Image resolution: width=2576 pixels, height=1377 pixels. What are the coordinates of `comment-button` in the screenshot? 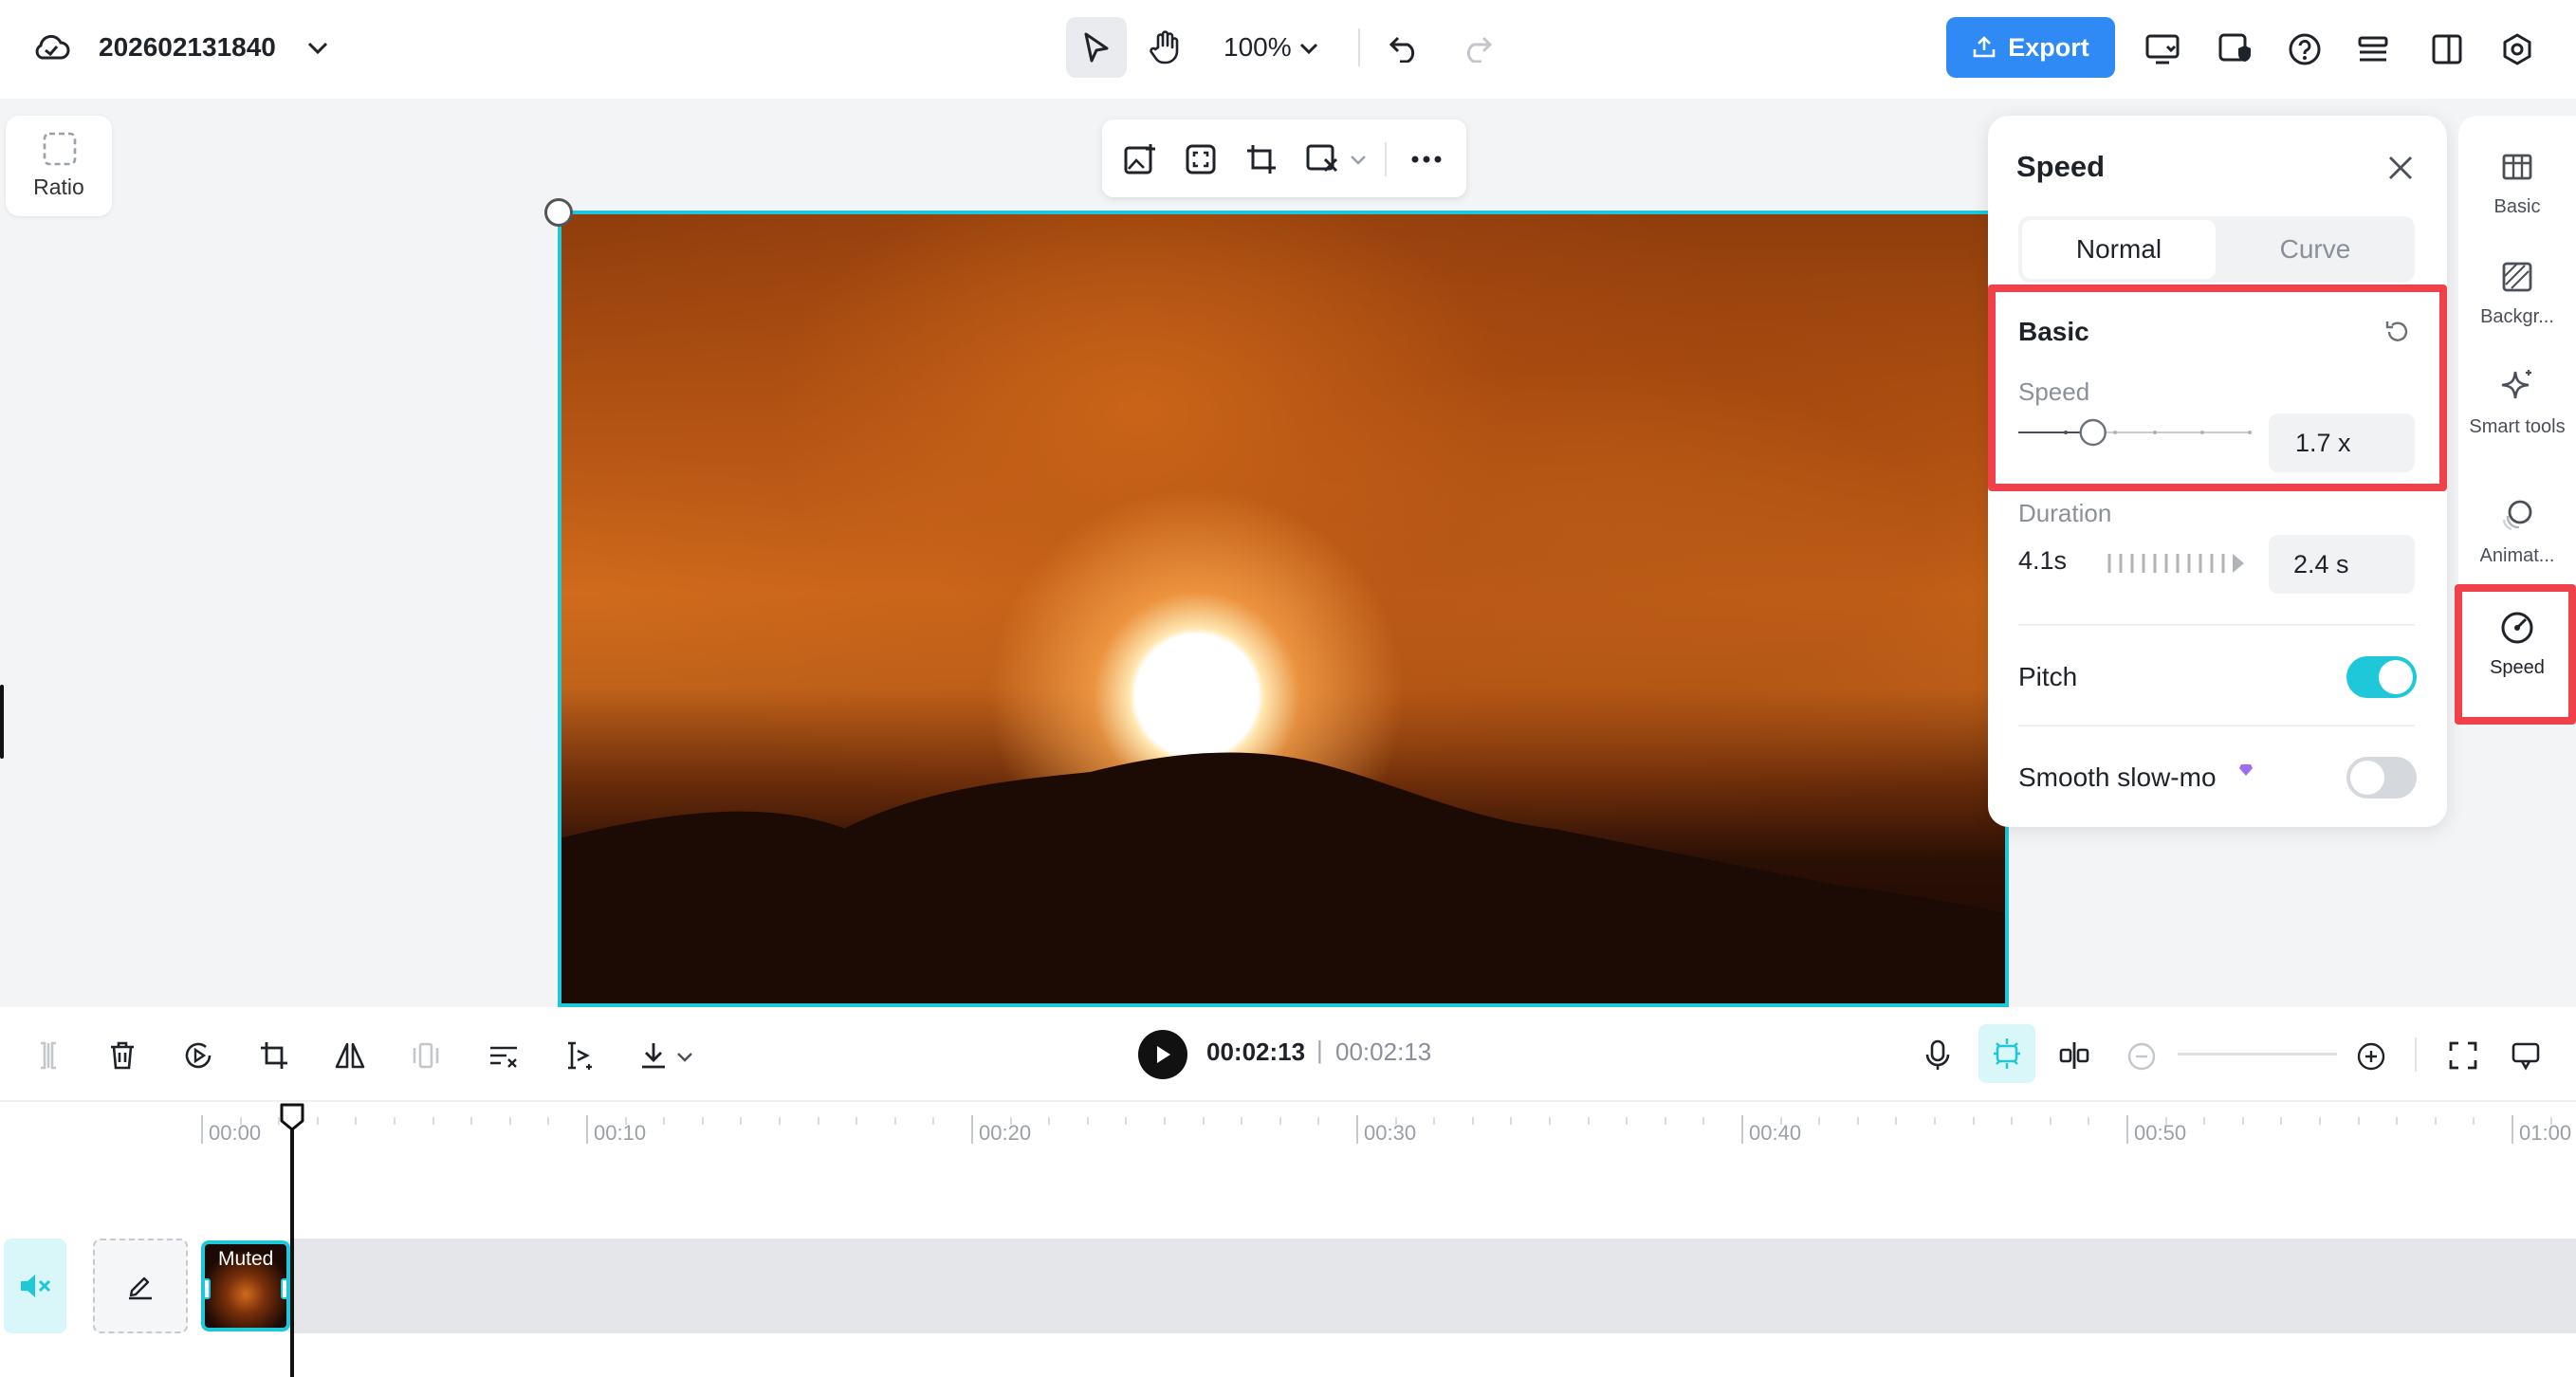 It's located at (2526, 1055).